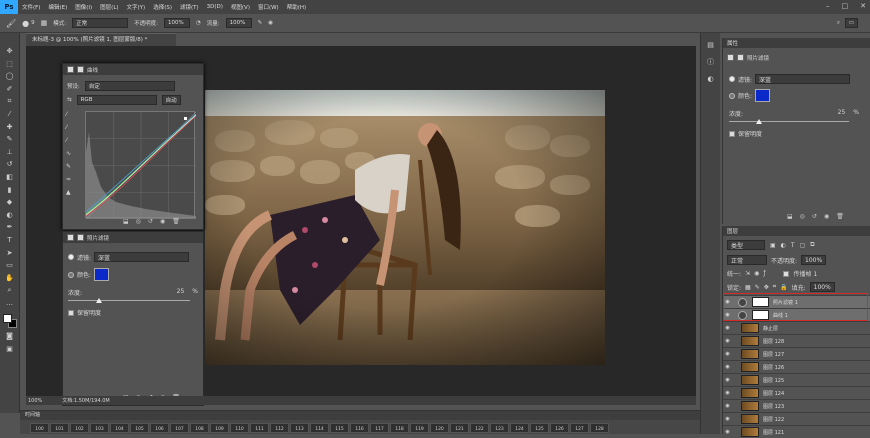  I want to click on layer-row: ◉ 图层 128, so click(796, 340).